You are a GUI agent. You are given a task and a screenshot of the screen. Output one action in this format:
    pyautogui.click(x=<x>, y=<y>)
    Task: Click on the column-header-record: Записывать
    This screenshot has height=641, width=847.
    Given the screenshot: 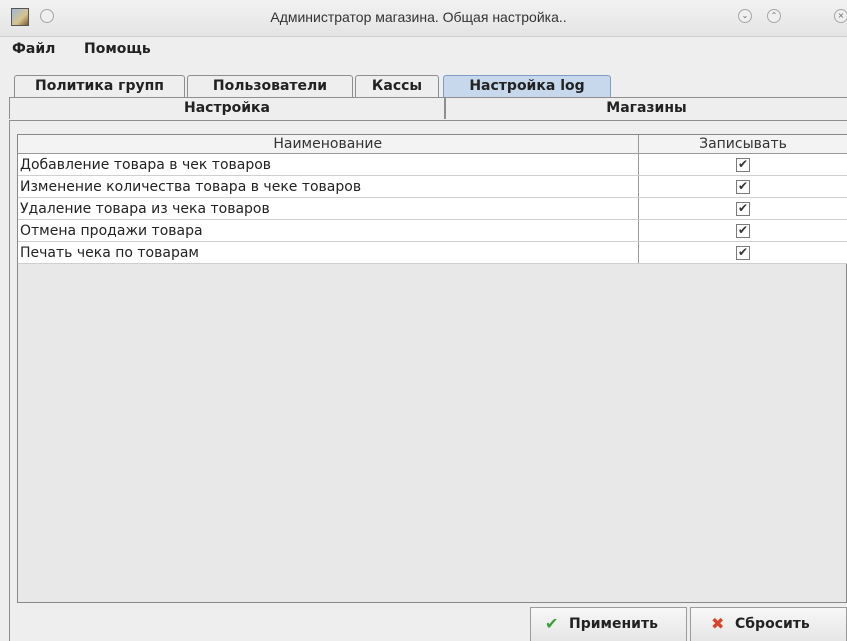 What is the action you would take?
    pyautogui.click(x=742, y=144)
    